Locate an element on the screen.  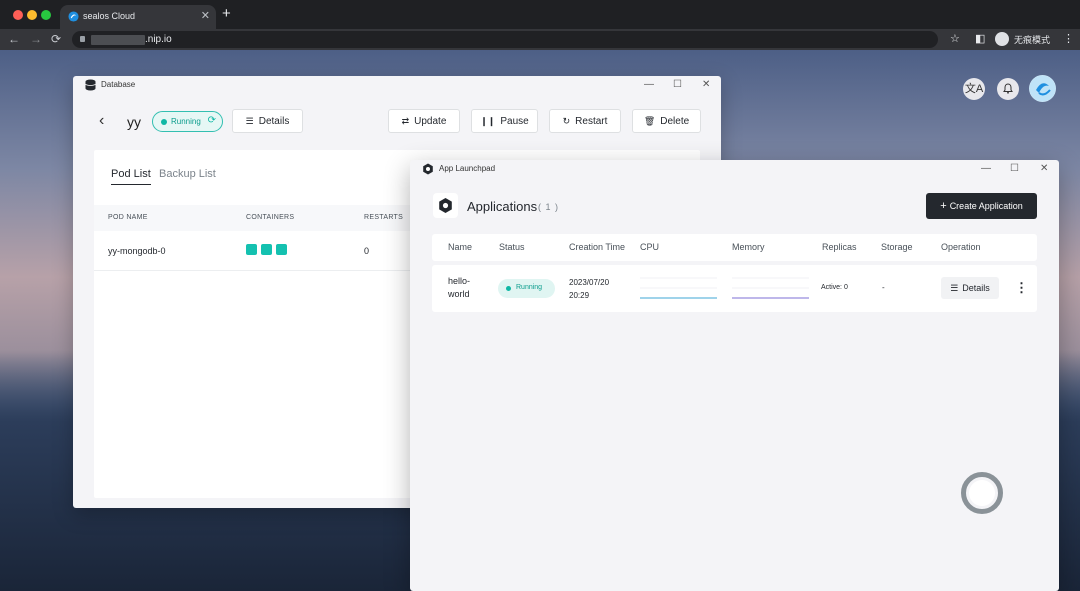
status-label: Running is located at coordinates (186, 121).